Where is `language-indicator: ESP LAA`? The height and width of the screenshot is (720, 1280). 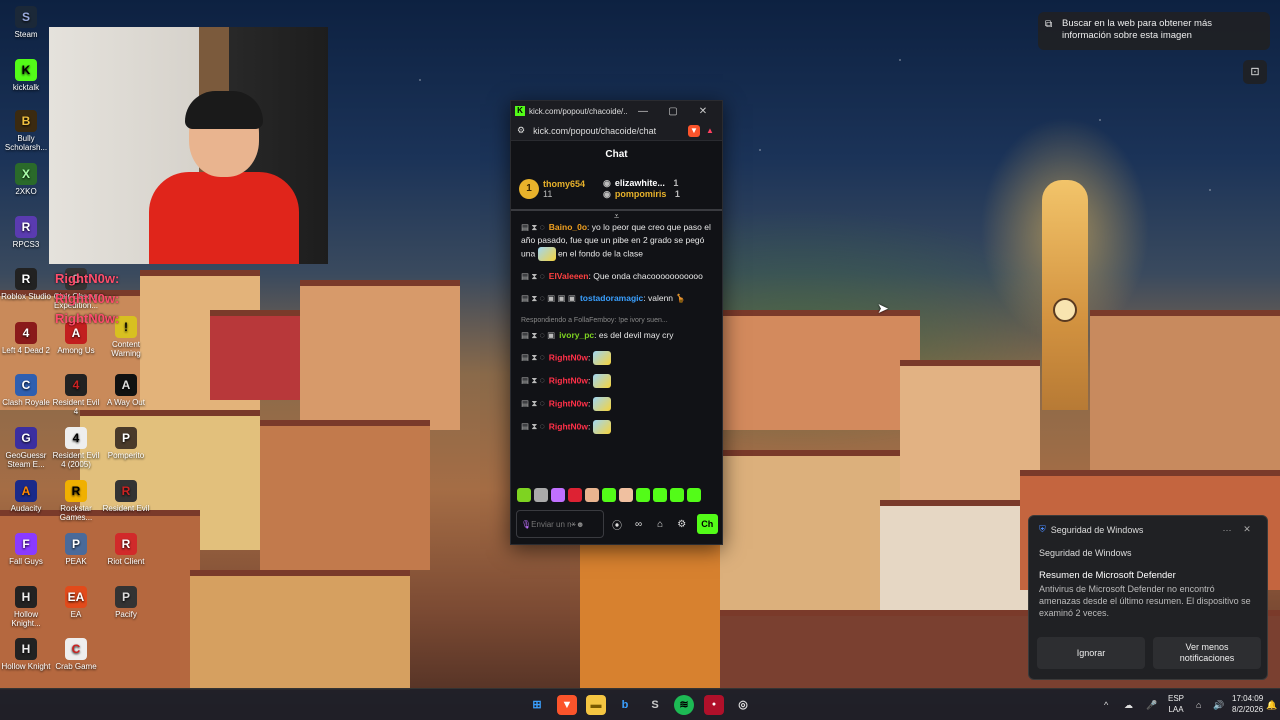
language-indicator: ESP LAA is located at coordinates (1176, 704).